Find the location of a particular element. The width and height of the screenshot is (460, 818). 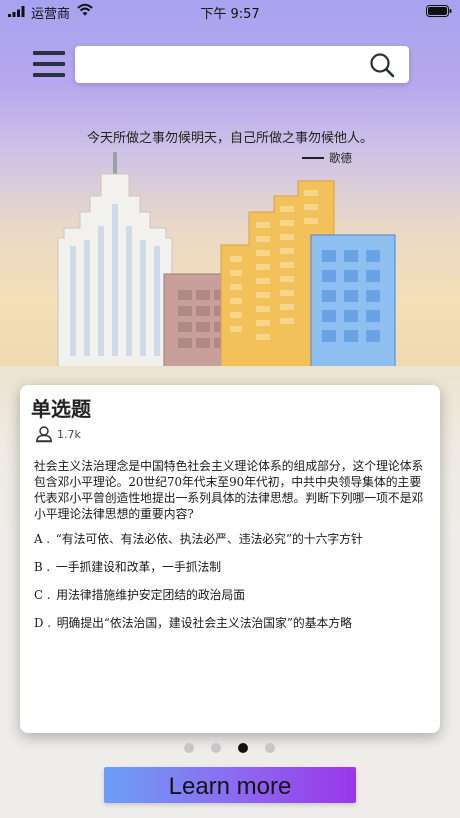

search-bar is located at coordinates (242, 64).